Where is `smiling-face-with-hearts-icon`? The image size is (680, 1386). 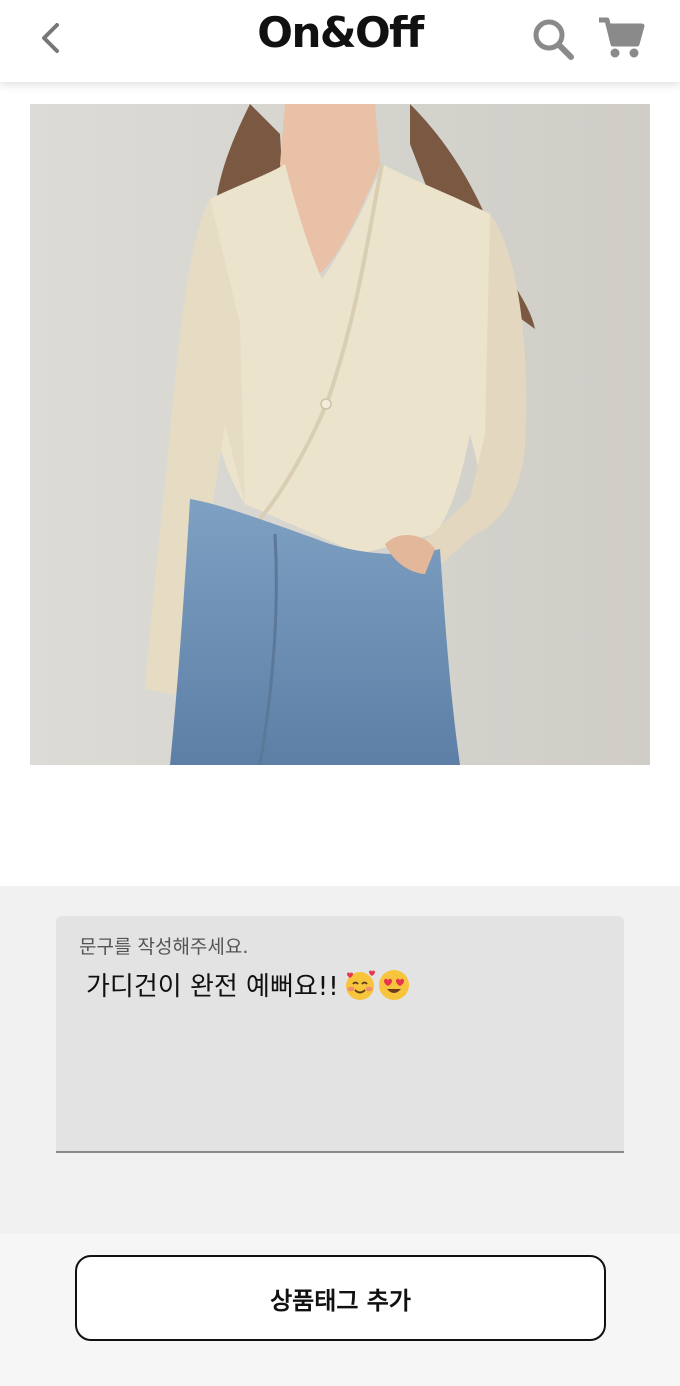 smiling-face-with-hearts-icon is located at coordinates (360, 985).